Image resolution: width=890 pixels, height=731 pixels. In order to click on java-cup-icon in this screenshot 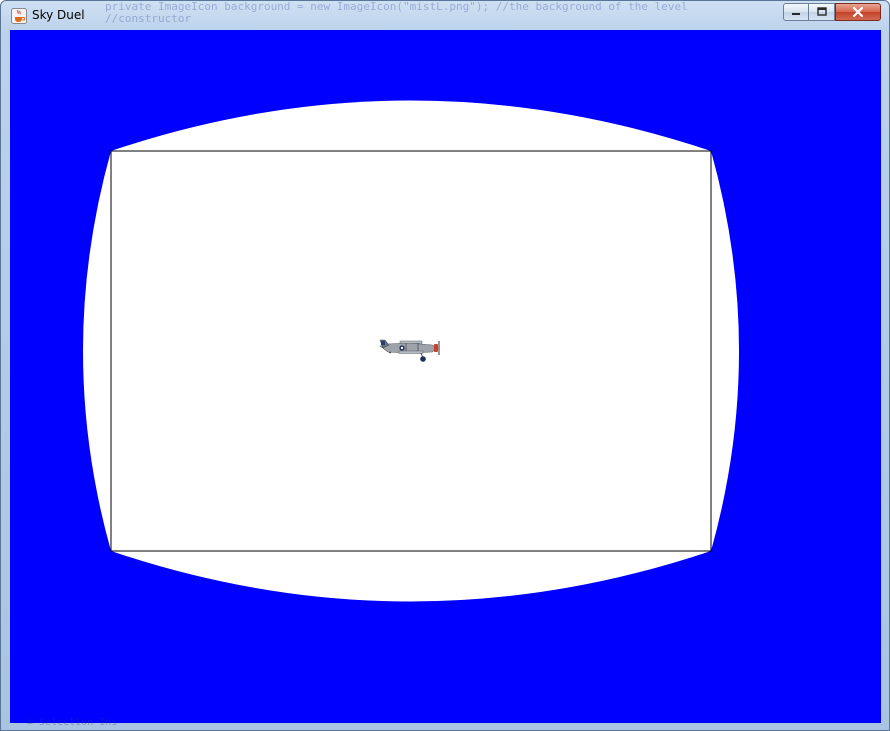, I will do `click(19, 16)`.